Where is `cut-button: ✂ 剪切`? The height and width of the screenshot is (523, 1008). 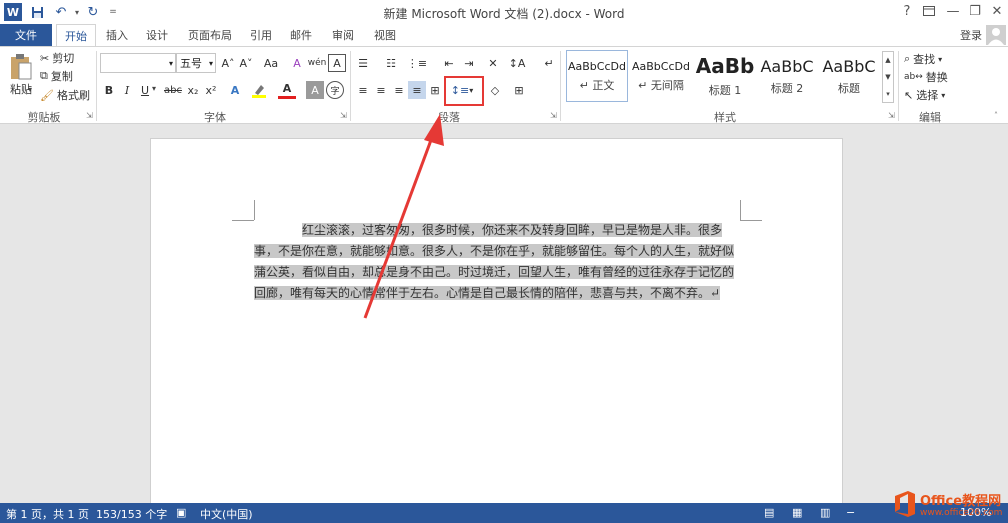 cut-button: ✂ 剪切 is located at coordinates (57, 58).